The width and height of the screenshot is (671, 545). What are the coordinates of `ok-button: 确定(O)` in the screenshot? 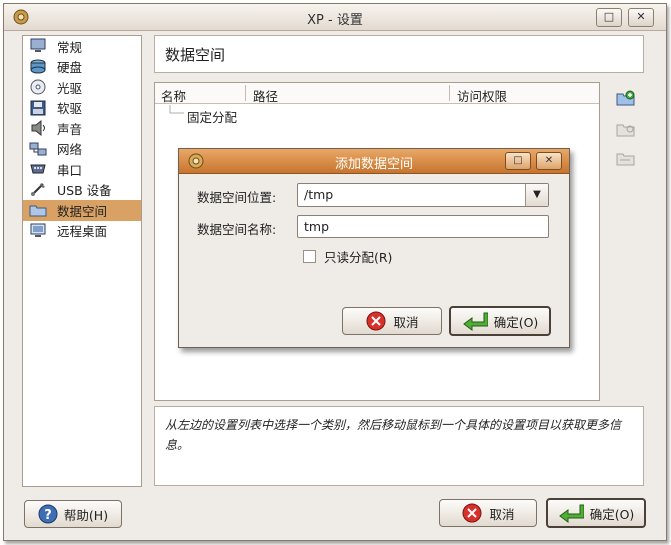 It's located at (596, 513).